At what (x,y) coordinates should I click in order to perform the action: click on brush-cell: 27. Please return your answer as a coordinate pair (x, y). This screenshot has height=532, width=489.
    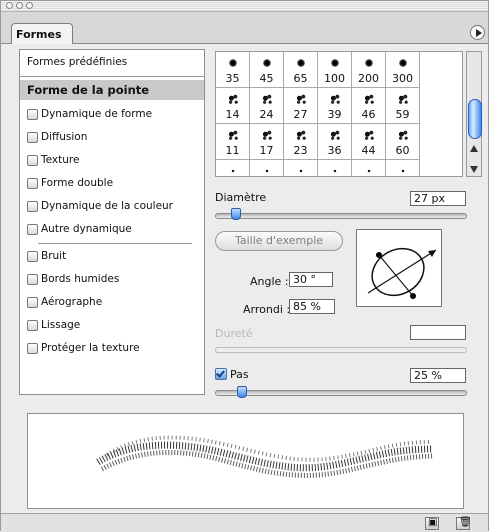
    Looking at the image, I should click on (301, 106).